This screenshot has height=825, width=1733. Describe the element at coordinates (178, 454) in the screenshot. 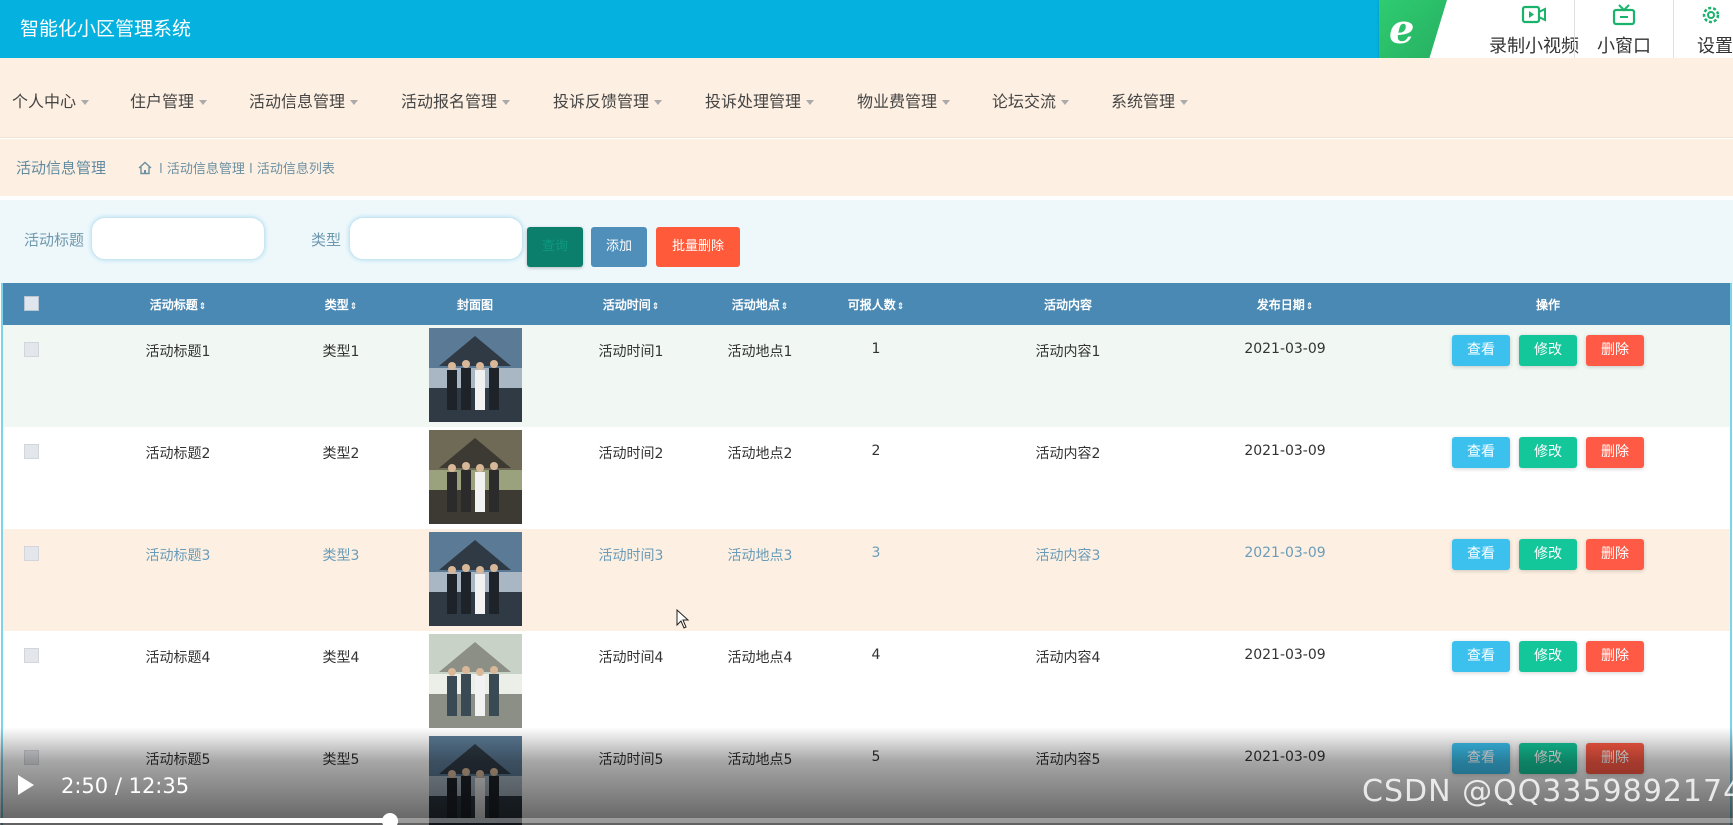

I see `cell-title: 活动标题2` at that location.